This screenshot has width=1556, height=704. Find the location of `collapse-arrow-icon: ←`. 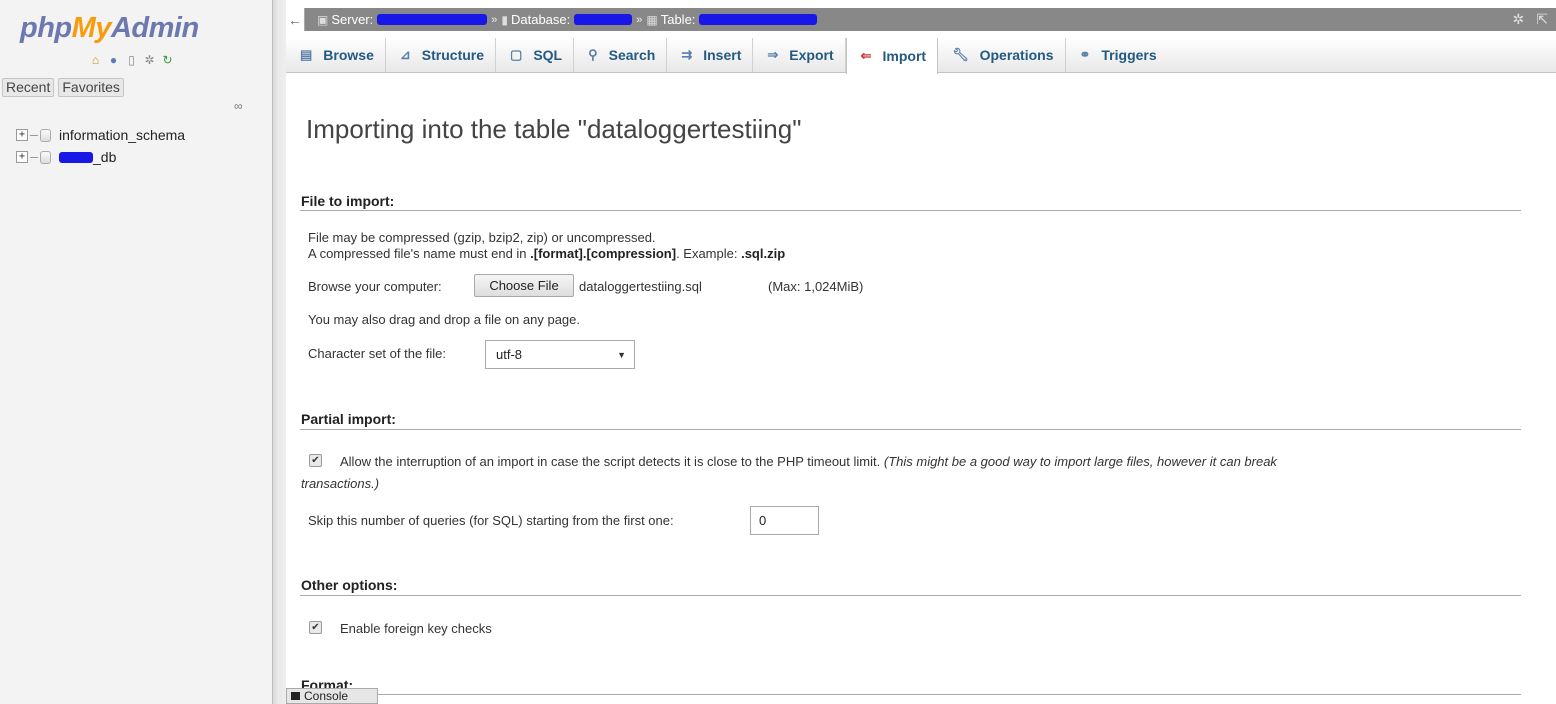

collapse-arrow-icon: ← is located at coordinates (295, 19).